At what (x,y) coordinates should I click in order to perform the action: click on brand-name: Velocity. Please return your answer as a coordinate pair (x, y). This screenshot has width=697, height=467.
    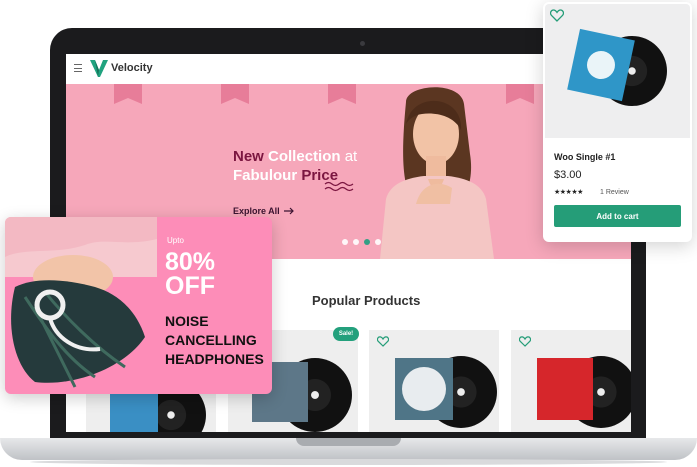
    Looking at the image, I should click on (132, 68).